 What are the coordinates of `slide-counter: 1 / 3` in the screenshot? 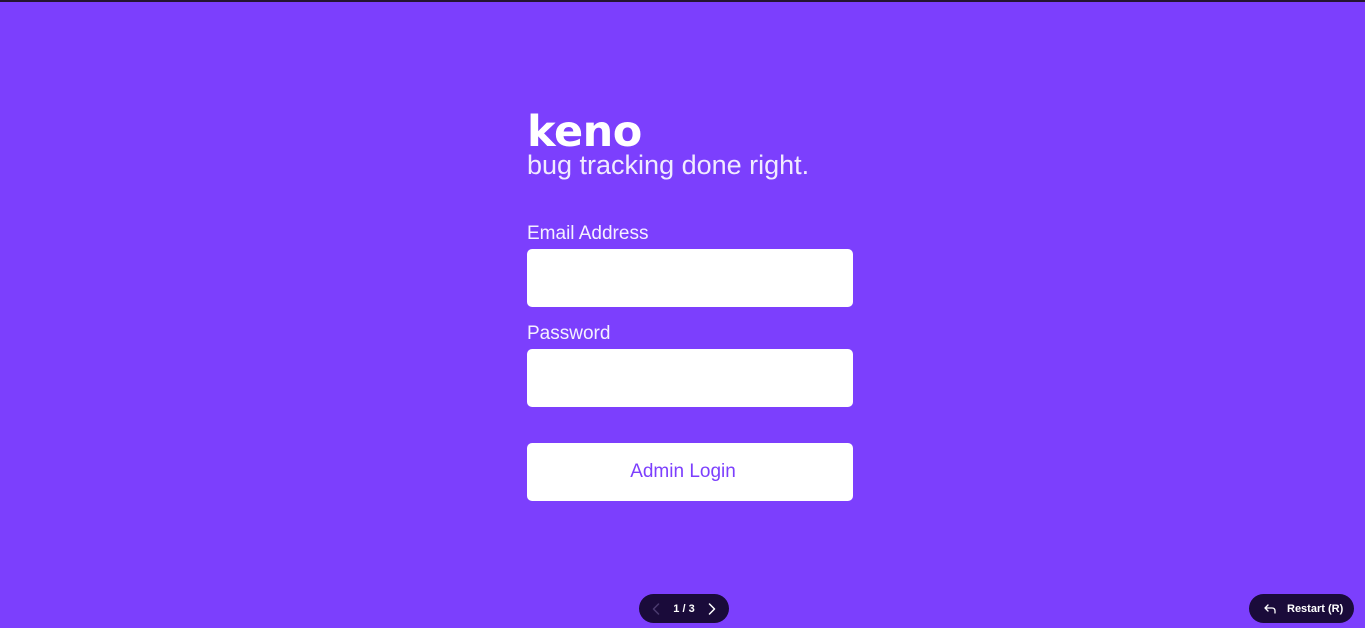 It's located at (684, 608).